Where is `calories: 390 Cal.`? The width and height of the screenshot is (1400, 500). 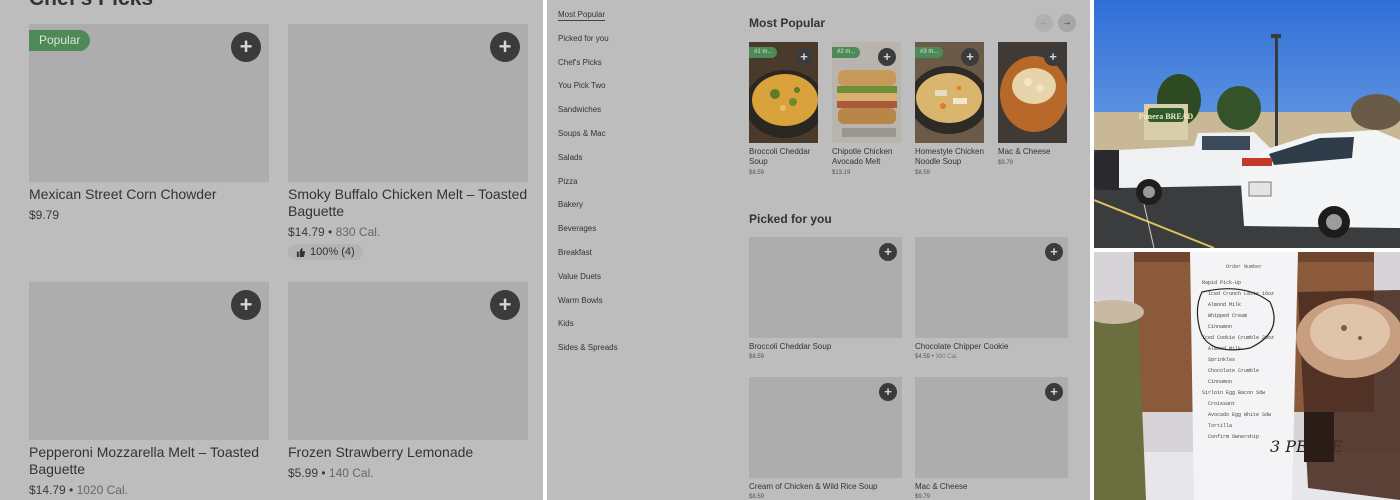
calories: 390 Cal. is located at coordinates (946, 357).